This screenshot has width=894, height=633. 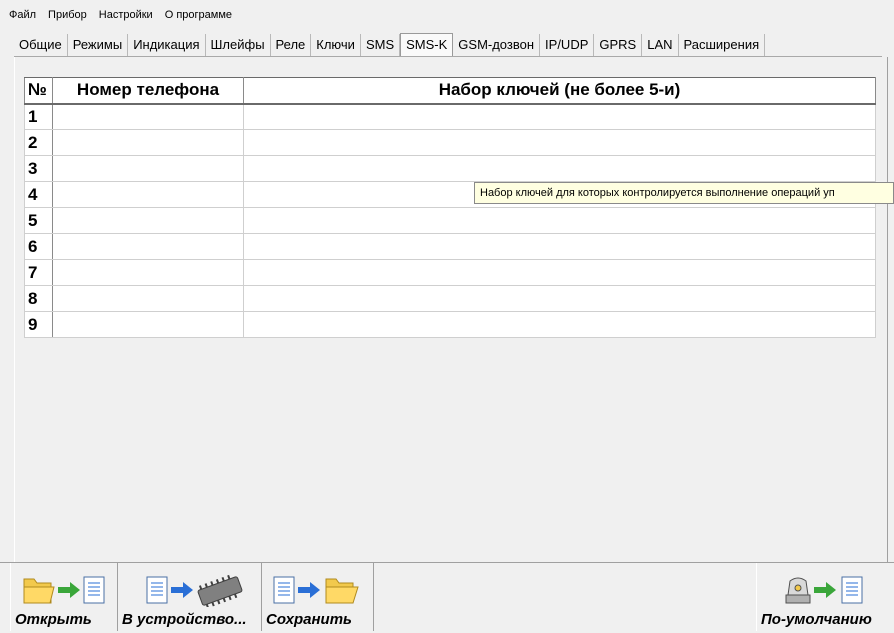 I want to click on tab-ip-udp: IP/UDP, so click(x=567, y=45).